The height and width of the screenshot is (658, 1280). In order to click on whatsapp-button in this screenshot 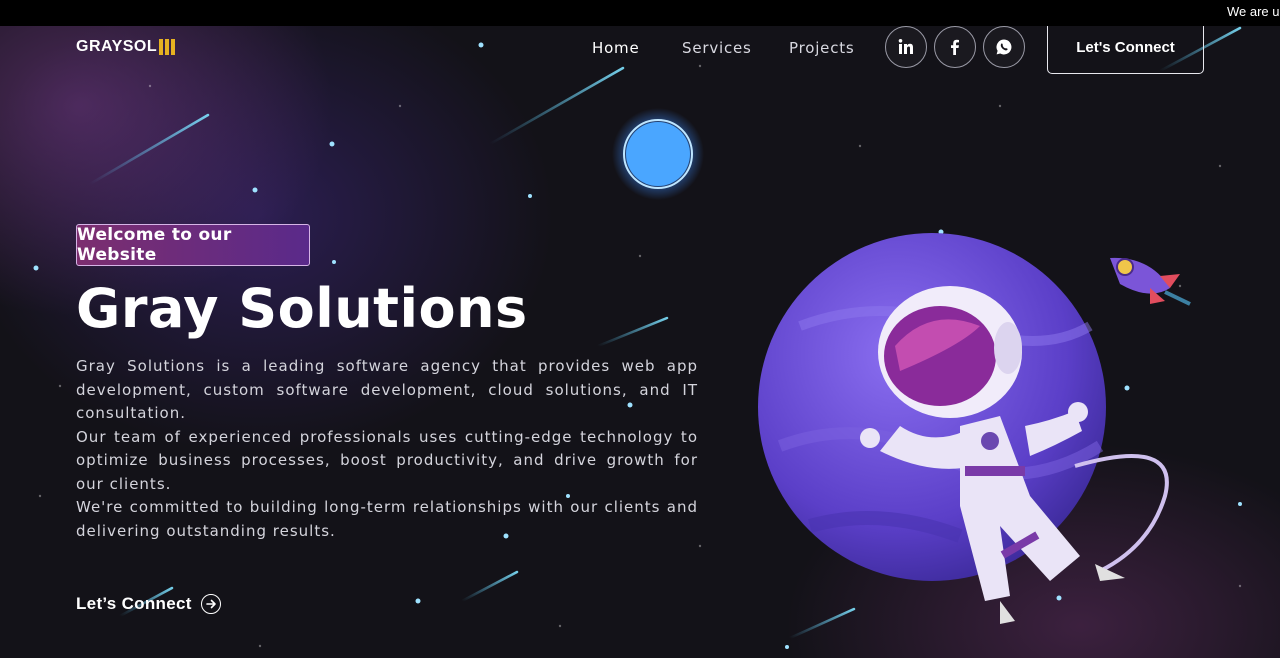, I will do `click(1004, 47)`.